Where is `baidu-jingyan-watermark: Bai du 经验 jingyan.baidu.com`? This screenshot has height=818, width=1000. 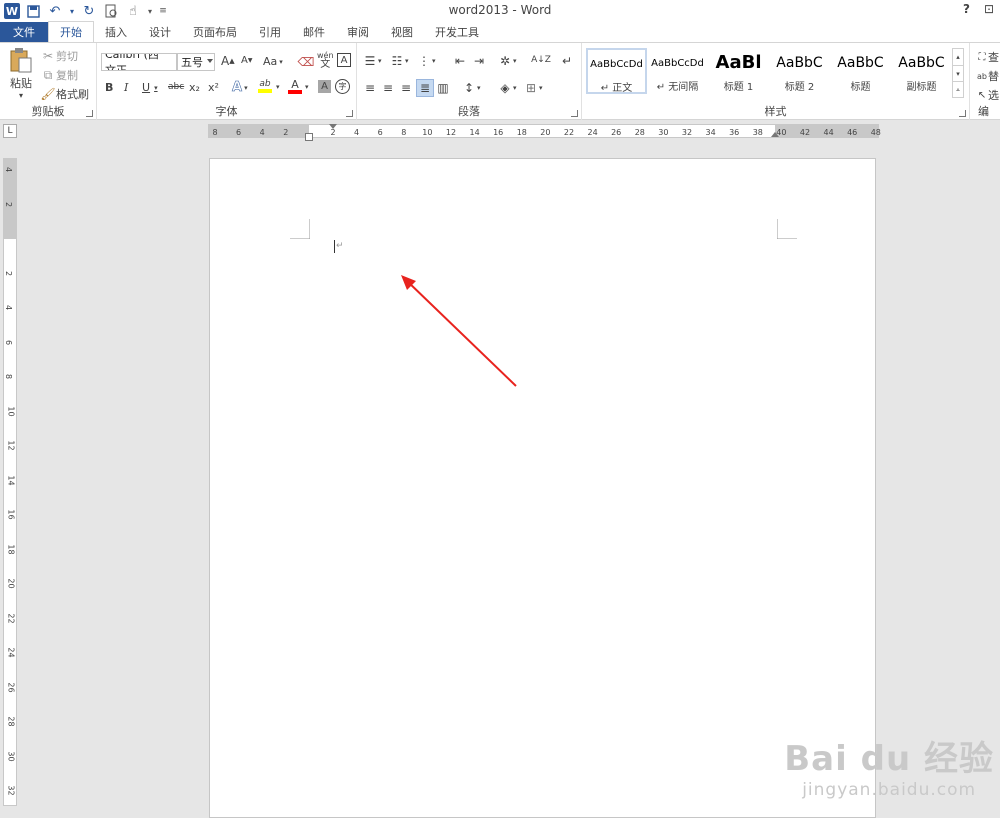 baidu-jingyan-watermark: Bai du 经验 jingyan.baidu.com is located at coordinates (889, 765).